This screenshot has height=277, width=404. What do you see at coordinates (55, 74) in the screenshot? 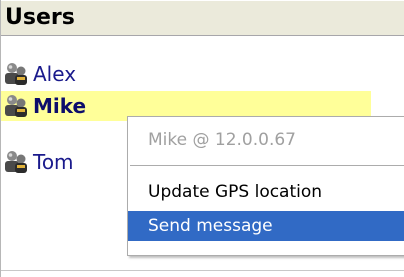
I see `user-name: Alex` at bounding box center [55, 74].